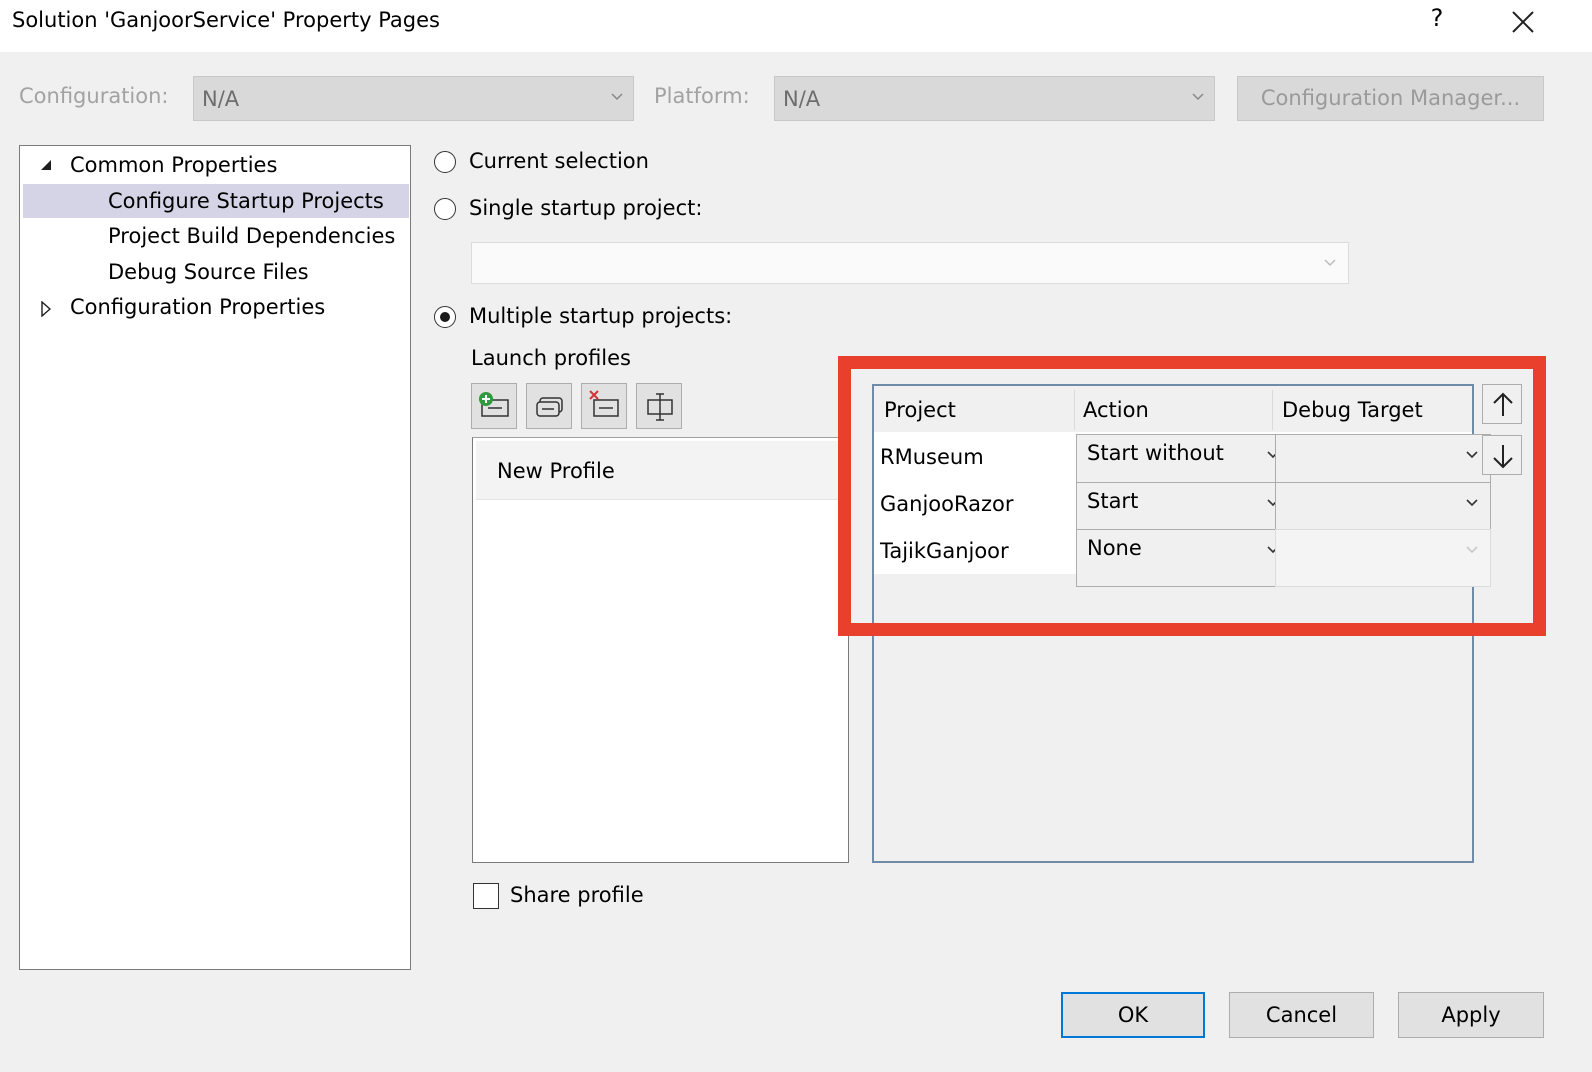 The height and width of the screenshot is (1072, 1592). What do you see at coordinates (226, 20) in the screenshot?
I see `window-title: Solution 'GanjoorService' Property Pages` at bounding box center [226, 20].